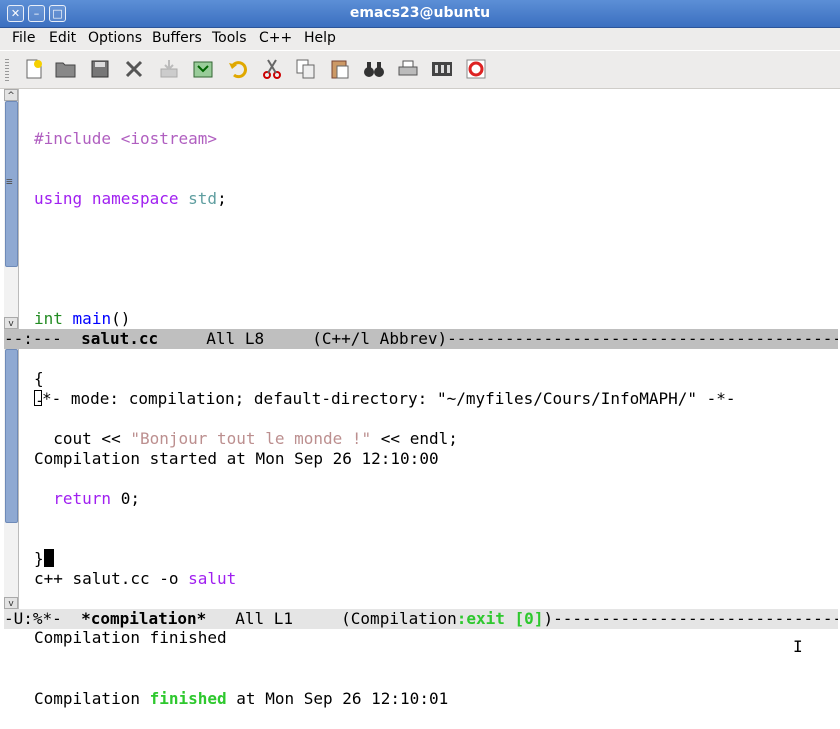 This screenshot has width=840, height=729. Describe the element at coordinates (39, 400) in the screenshot. I see `compilation-cursor: -` at that location.